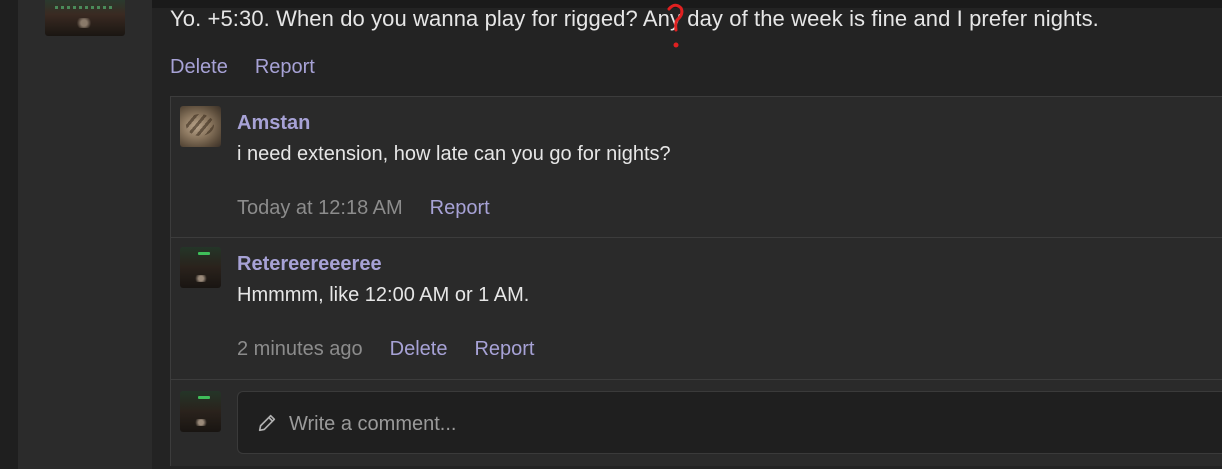 Image resolution: width=1222 pixels, height=469 pixels. Describe the element at coordinates (285, 67) in the screenshot. I see `post-report-link: Report` at that location.